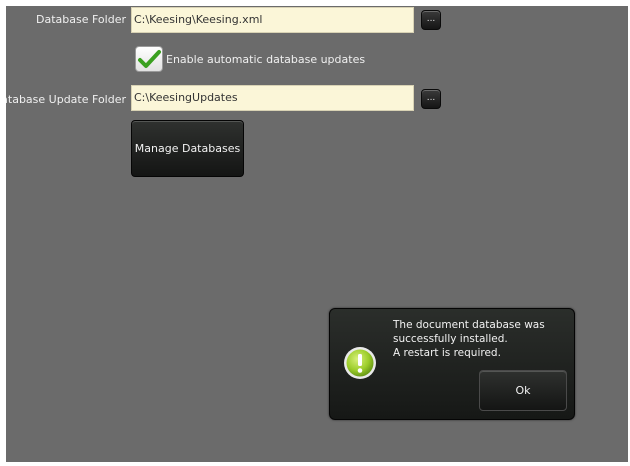 Image resolution: width=630 pixels, height=466 pixels. What do you see at coordinates (81, 19) in the screenshot?
I see `database-folder-label: Database Folder` at bounding box center [81, 19].